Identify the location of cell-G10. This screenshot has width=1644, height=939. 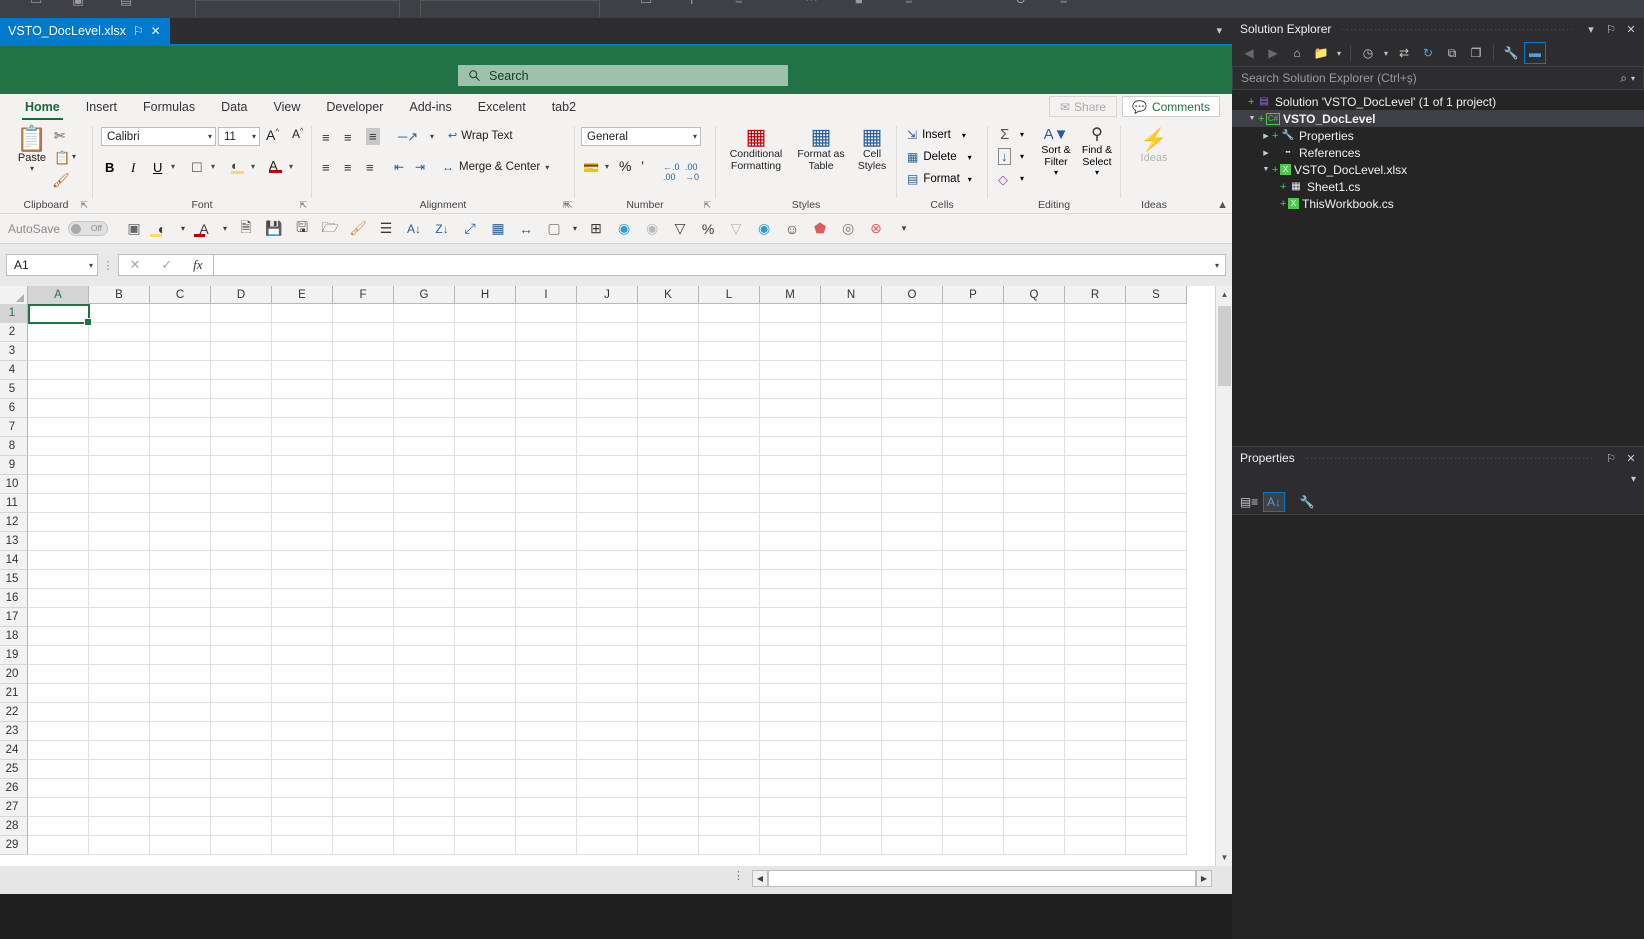
(424, 484).